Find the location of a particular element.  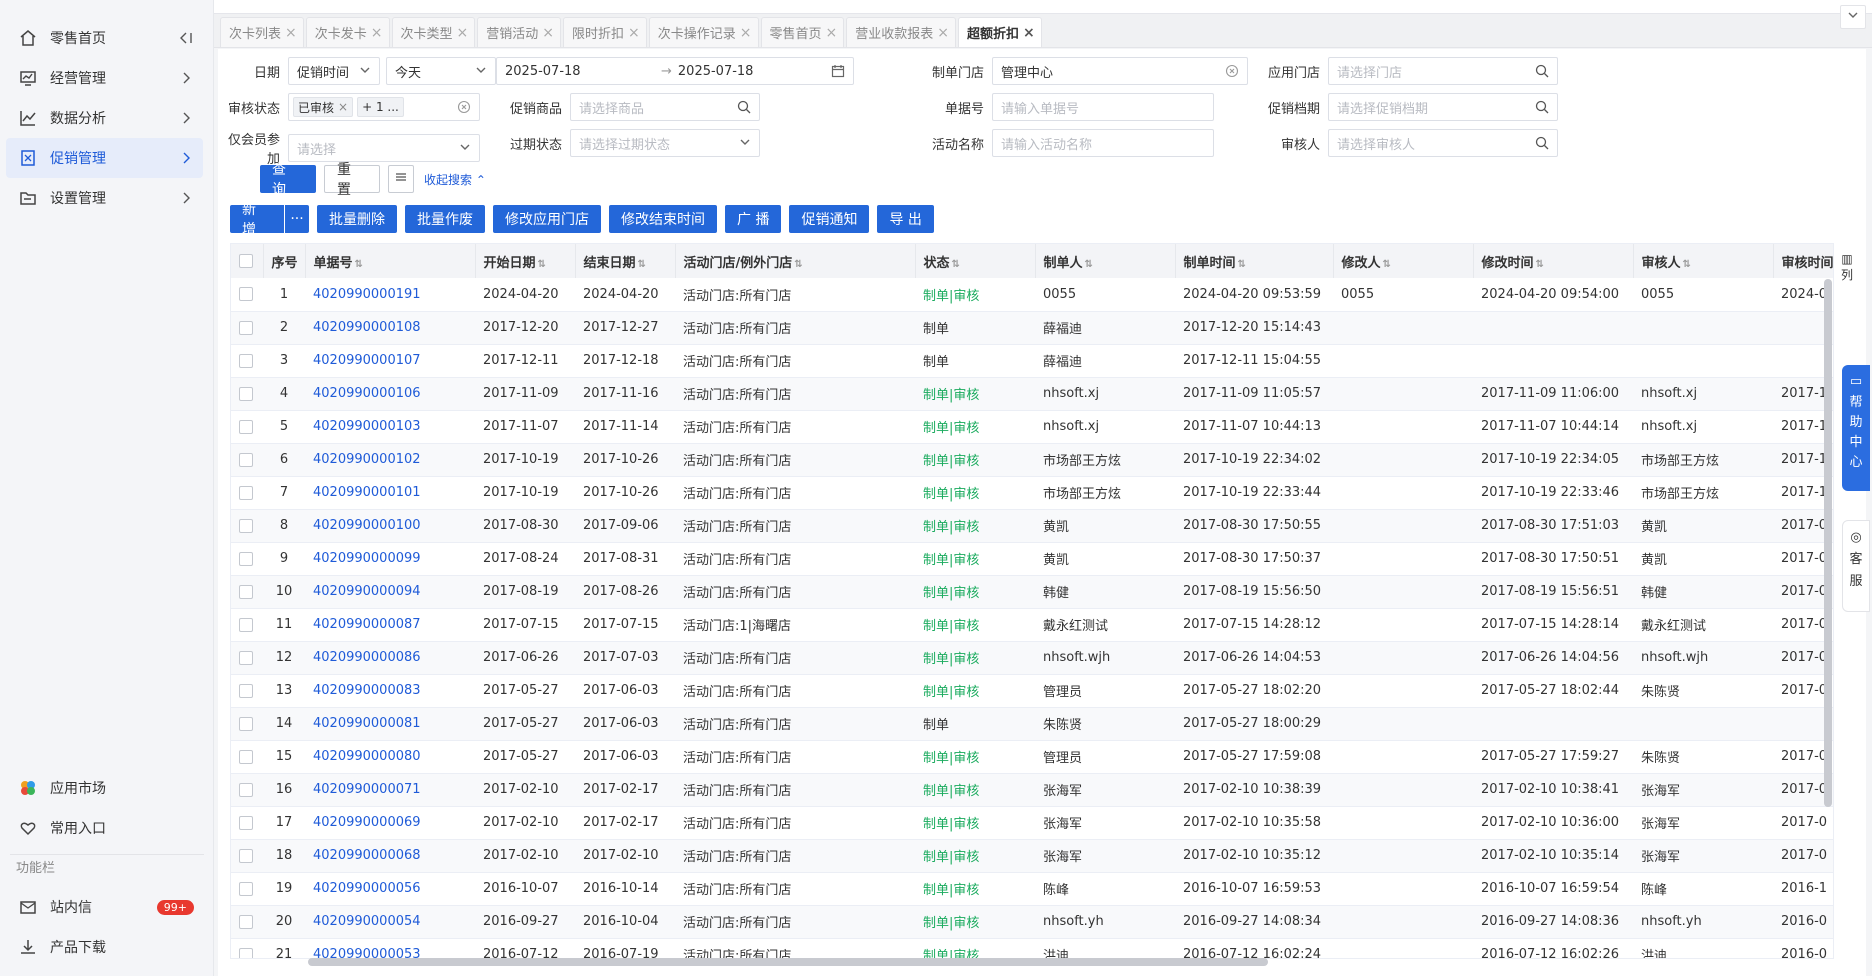

date-type-select: 促销时间 is located at coordinates (334, 71).